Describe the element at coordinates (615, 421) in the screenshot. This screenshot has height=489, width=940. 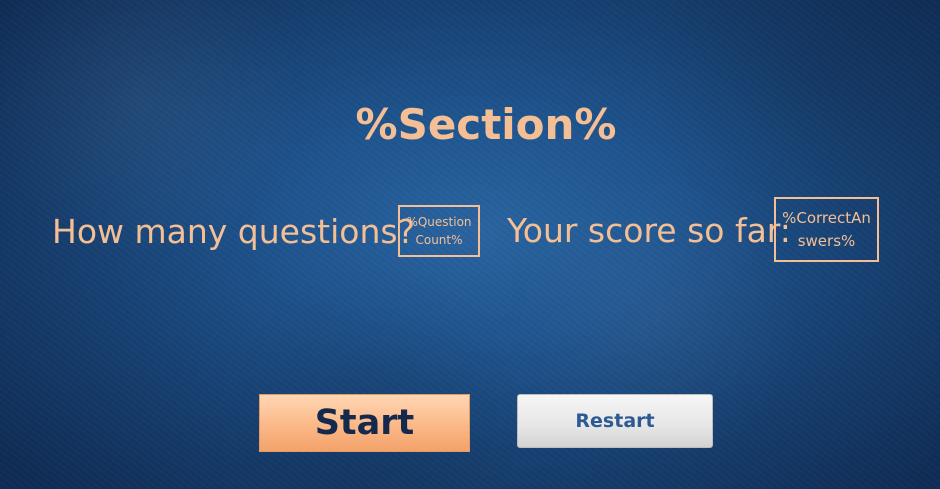
I see `restart-button: Restart` at that location.